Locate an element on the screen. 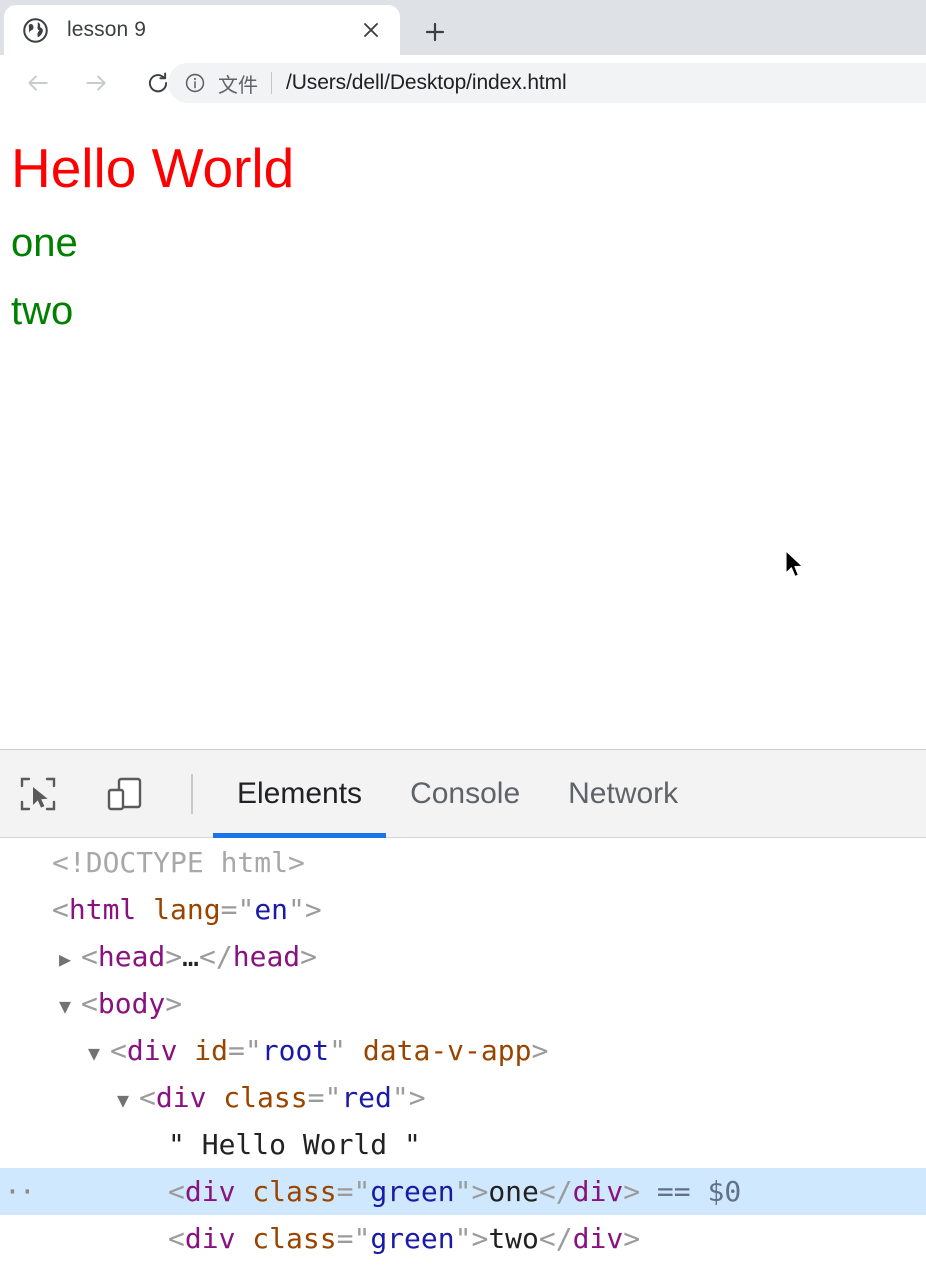 The height and width of the screenshot is (1269, 926). twisty-collapsed-icon: ▶ is located at coordinates (70, 959).